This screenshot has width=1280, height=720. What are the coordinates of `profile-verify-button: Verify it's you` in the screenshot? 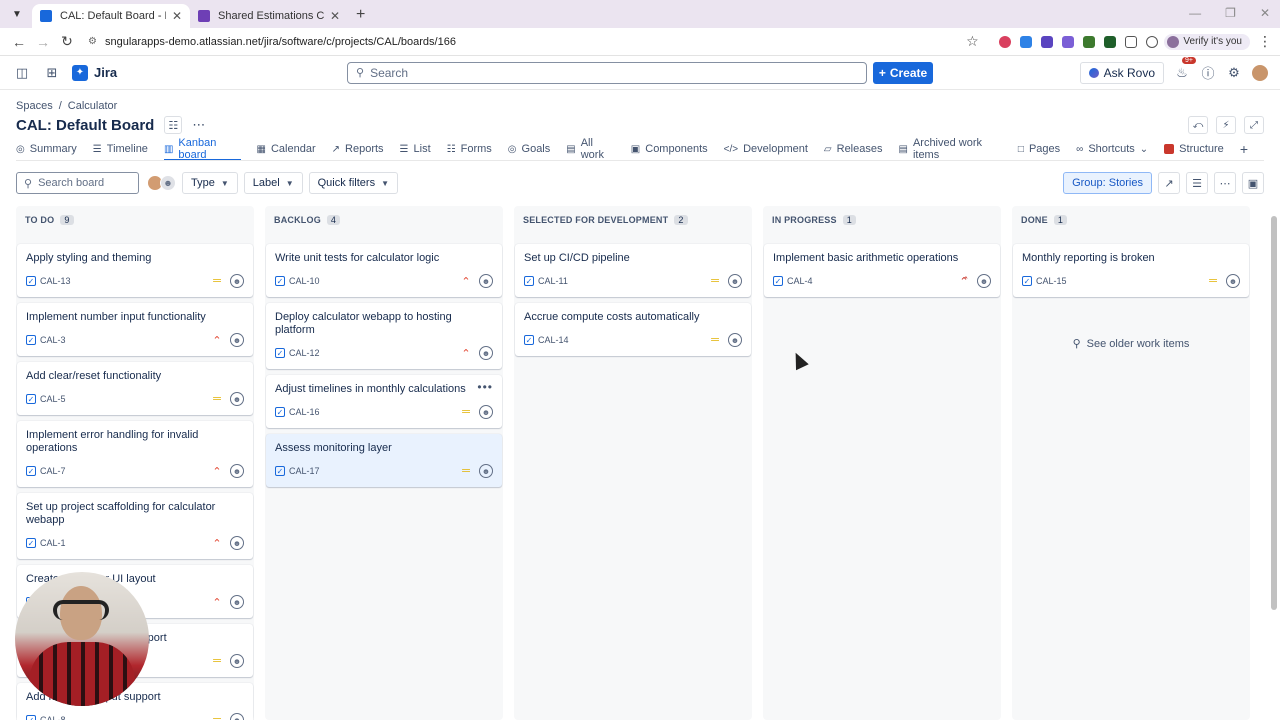 It's located at (1207, 41).